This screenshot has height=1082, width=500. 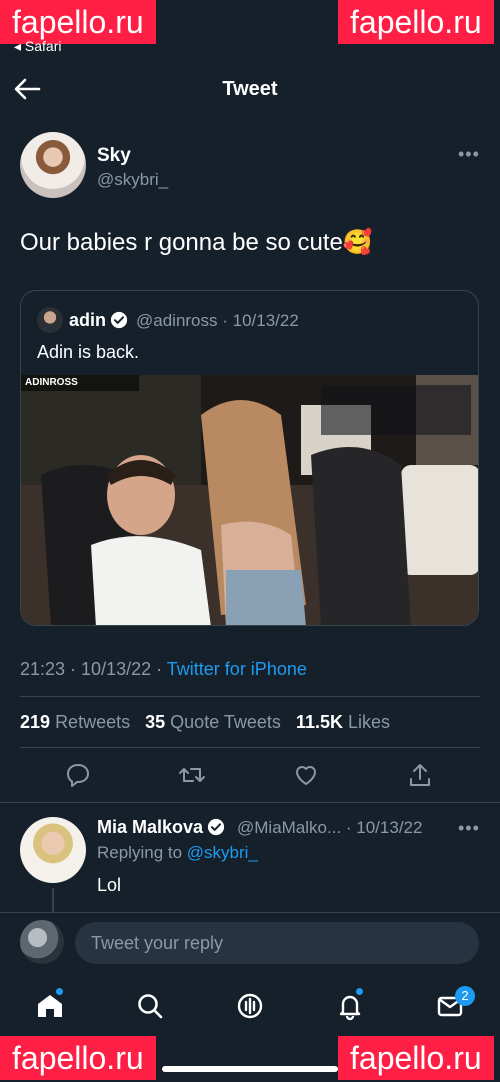 What do you see at coordinates (177, 852) in the screenshot?
I see `replying-to-line: Replying to @skybri_` at bounding box center [177, 852].